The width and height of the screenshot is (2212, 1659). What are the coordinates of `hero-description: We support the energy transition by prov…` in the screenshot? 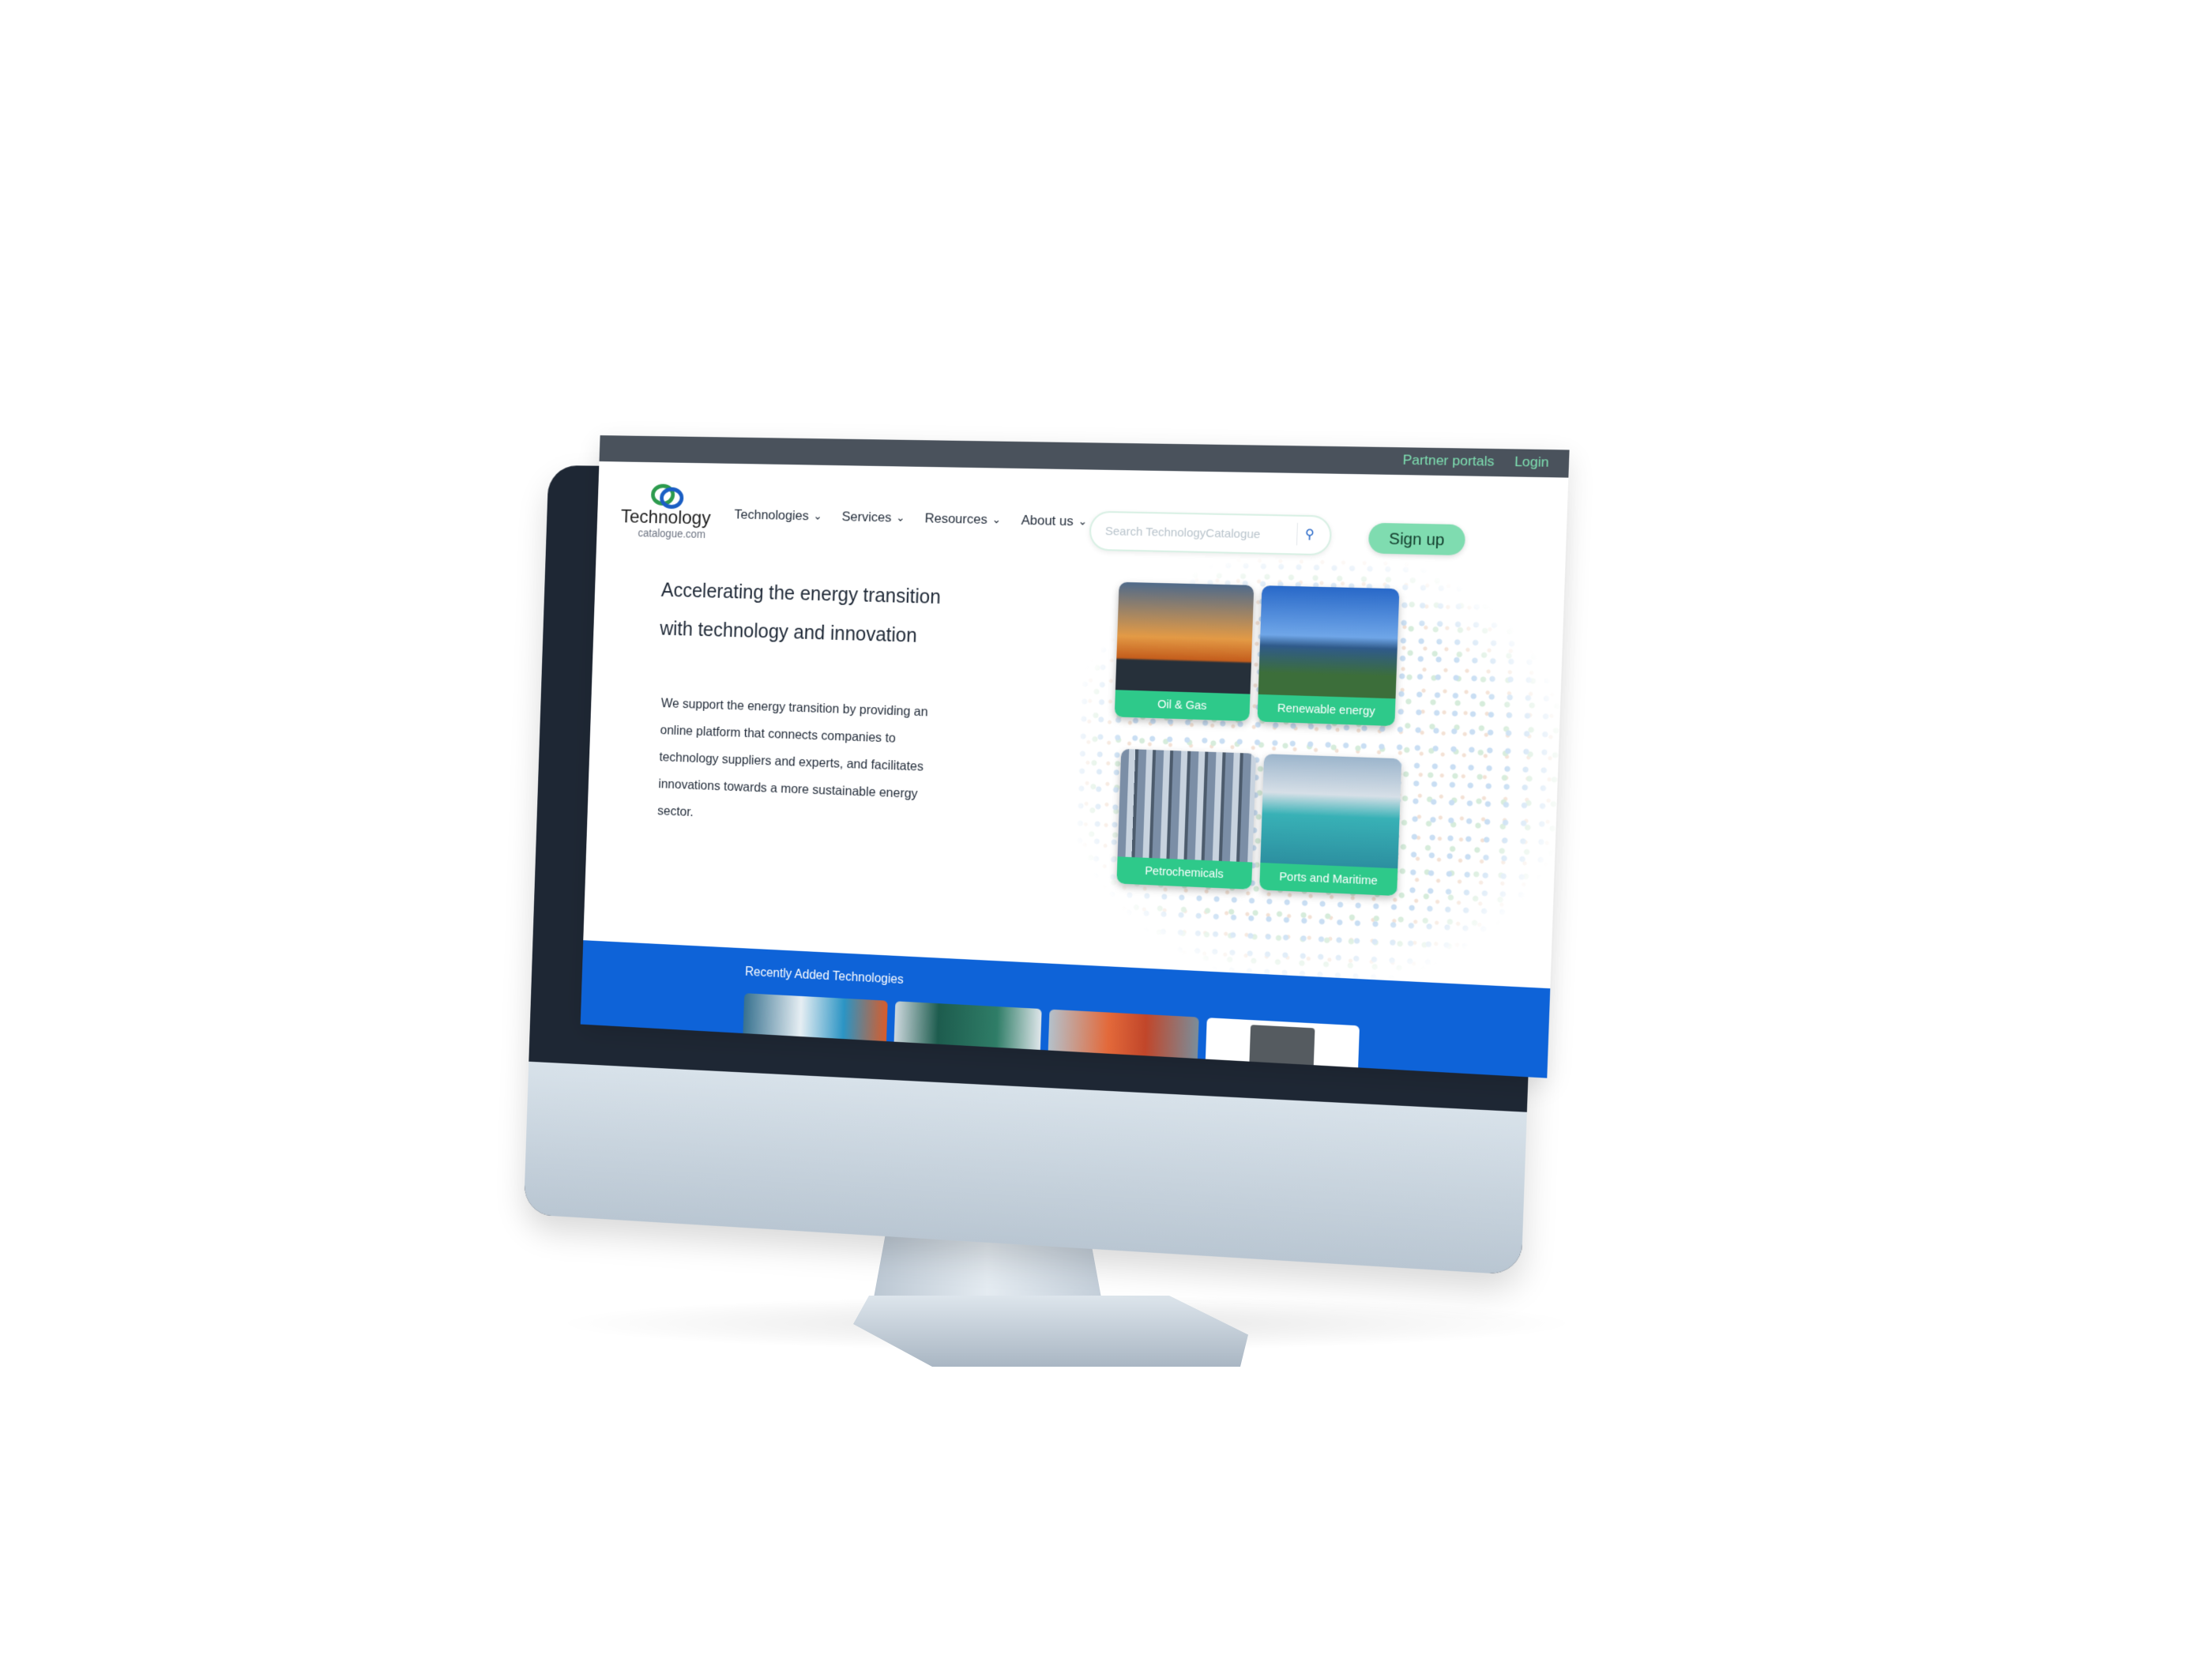 It's located at (799, 764).